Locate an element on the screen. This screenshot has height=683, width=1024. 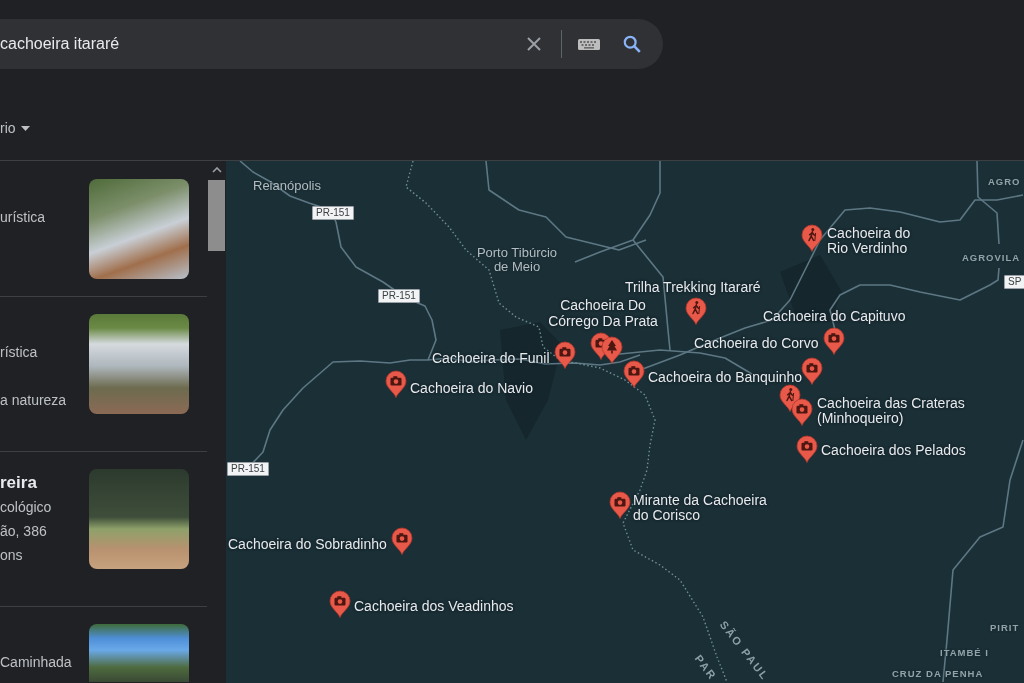
area-label: ITAMBÉ I is located at coordinates (964, 653).